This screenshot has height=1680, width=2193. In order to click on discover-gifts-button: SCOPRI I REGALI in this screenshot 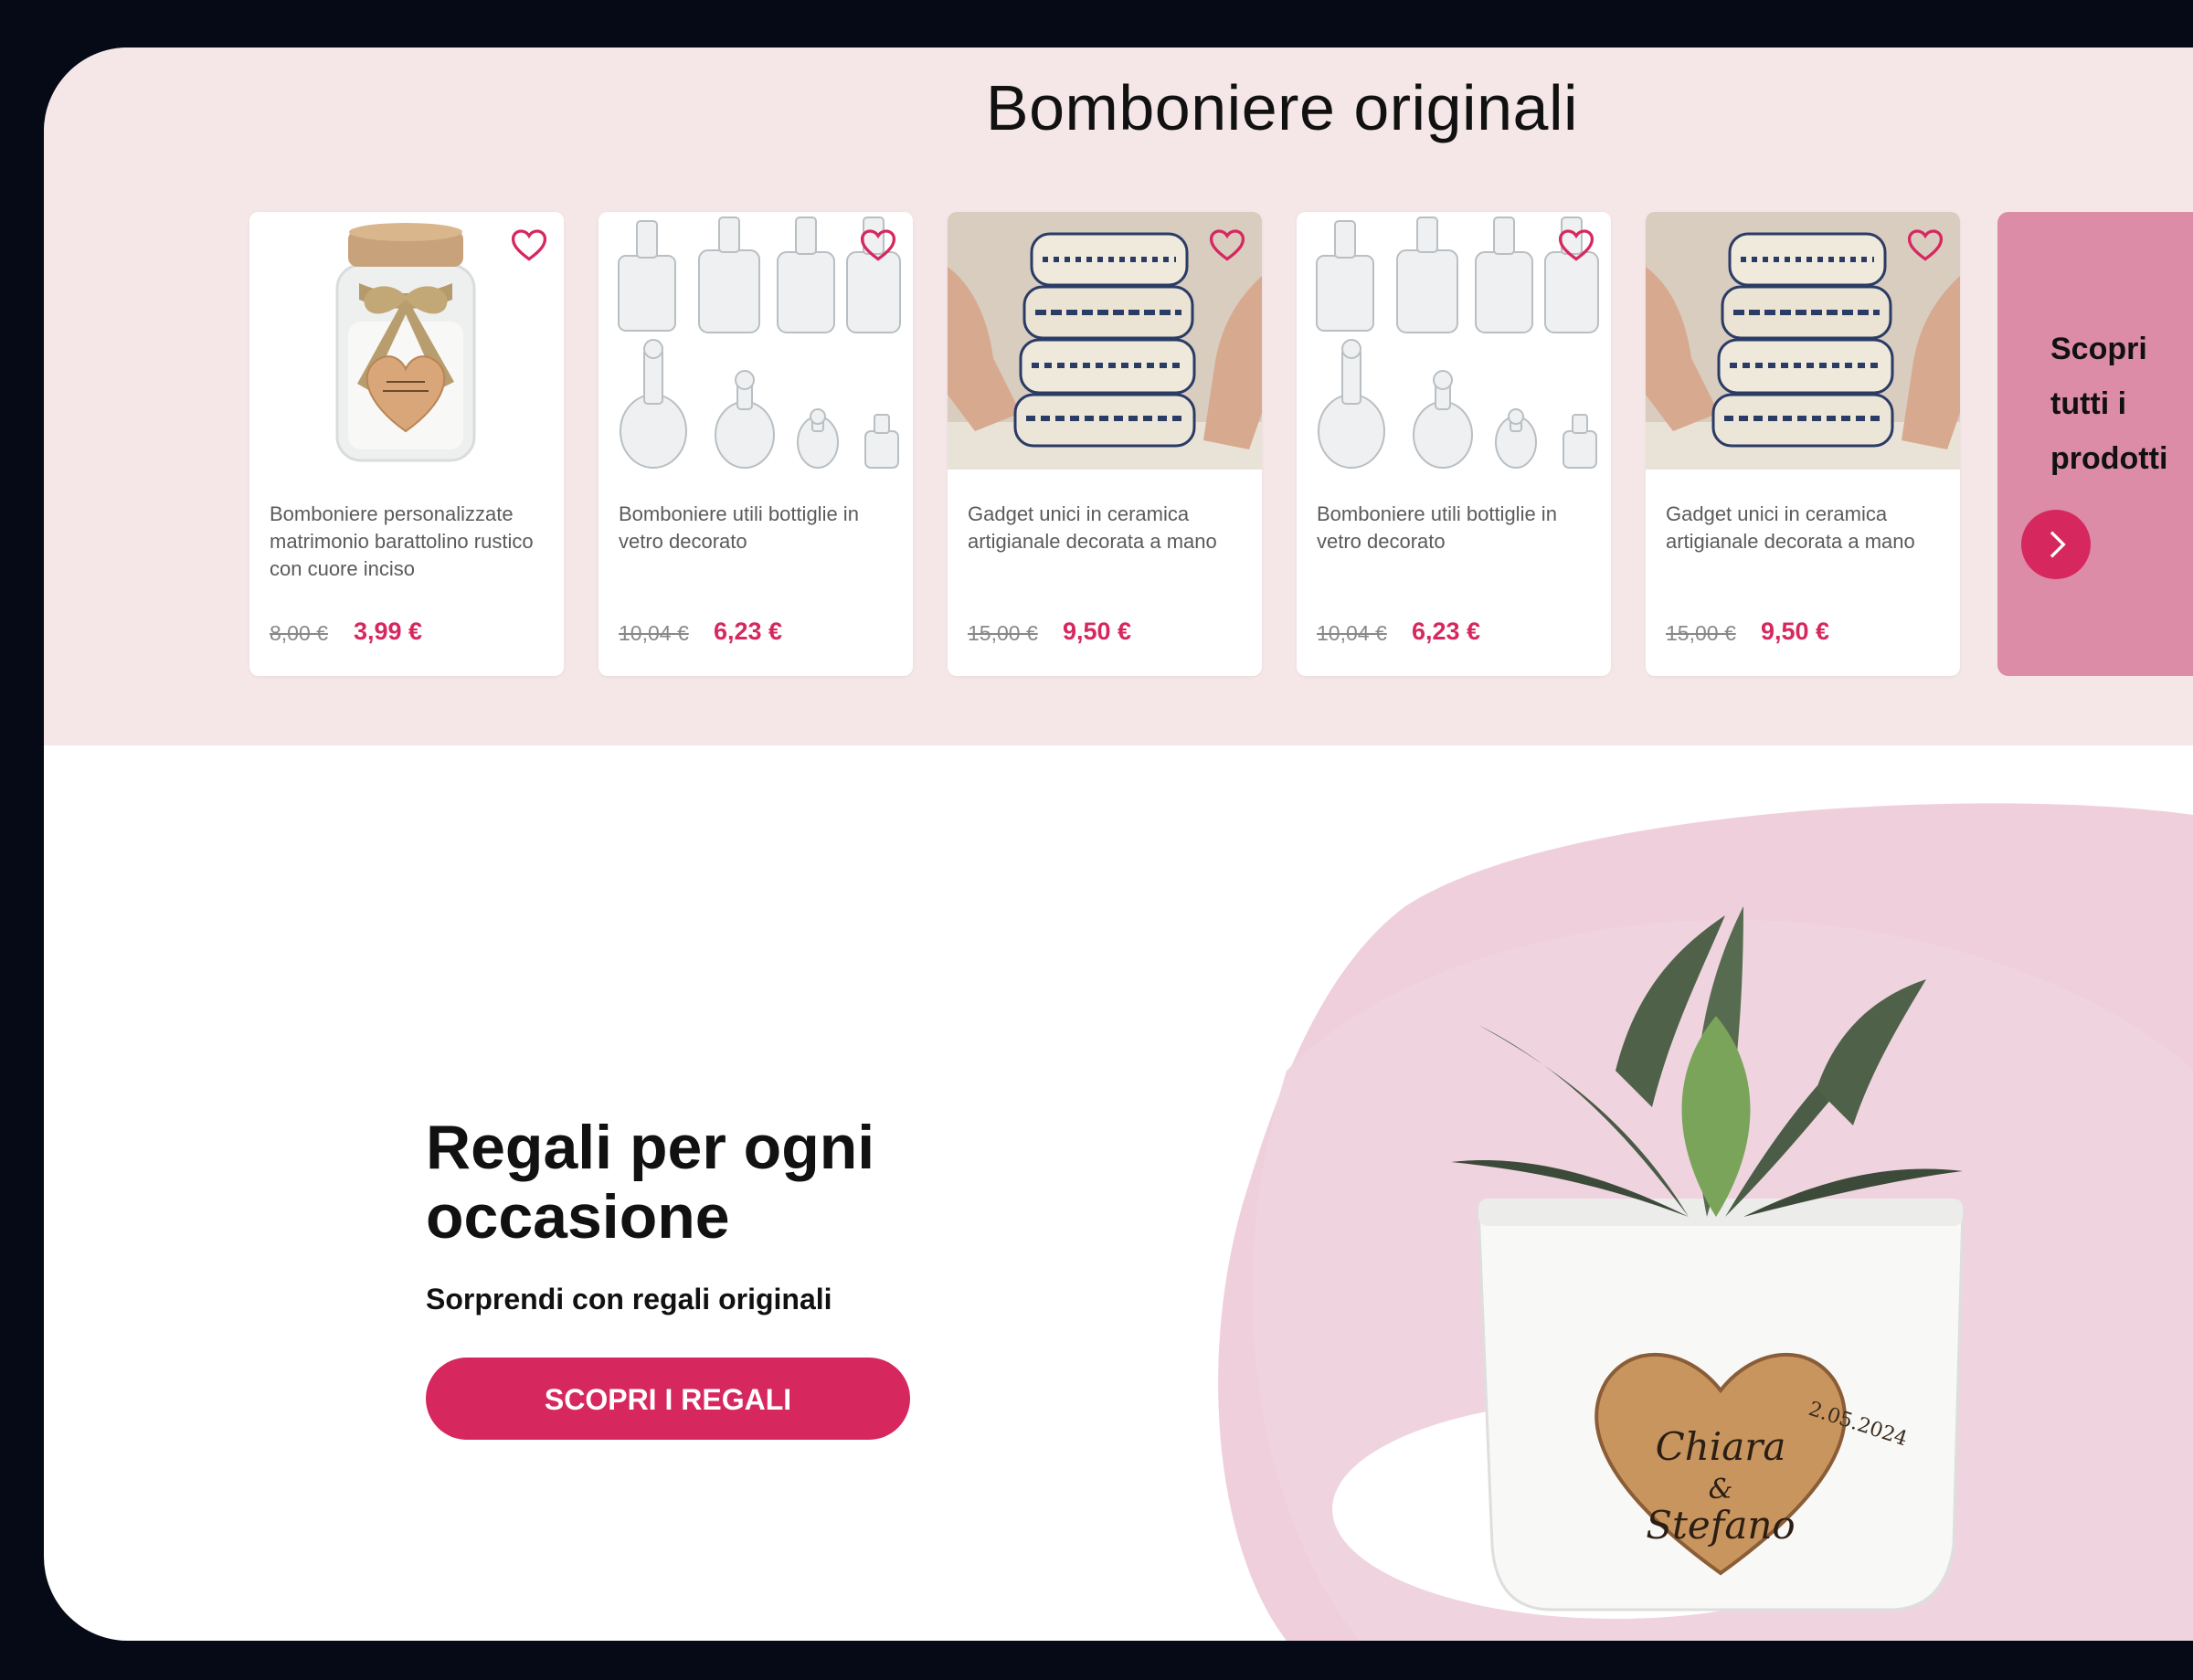, I will do `click(668, 1399)`.